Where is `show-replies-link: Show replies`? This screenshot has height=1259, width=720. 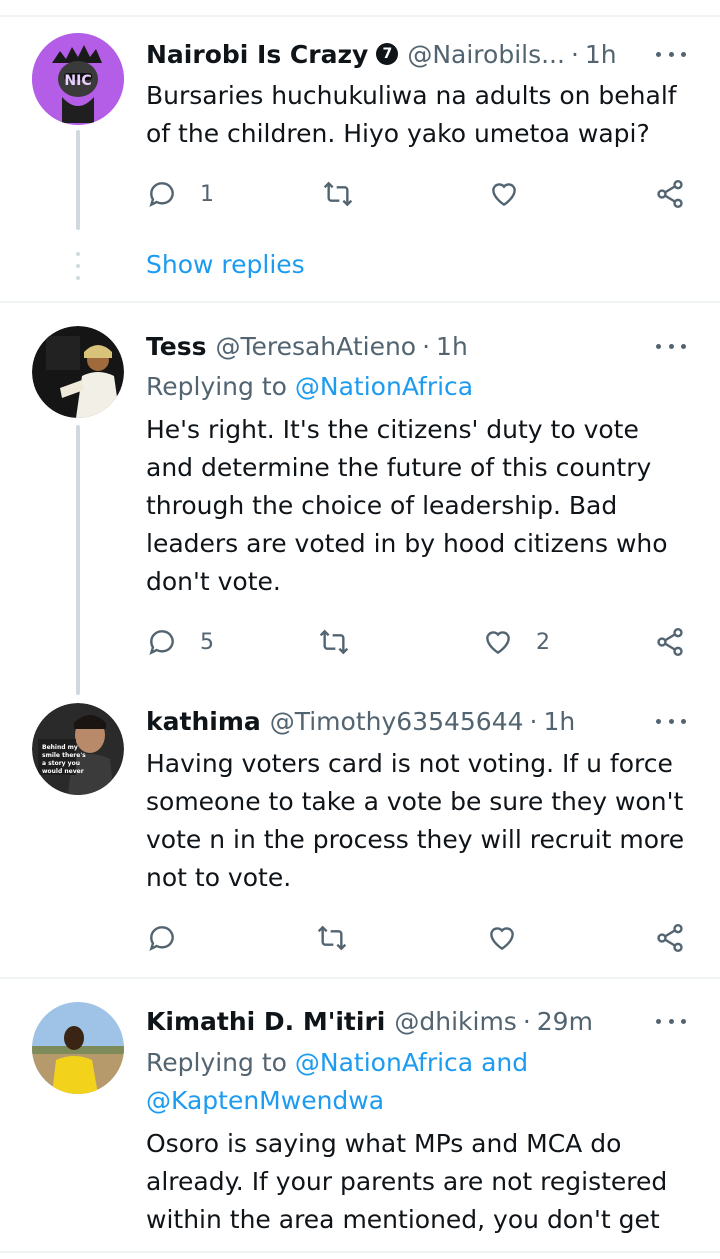 show-replies-link: Show replies is located at coordinates (225, 264).